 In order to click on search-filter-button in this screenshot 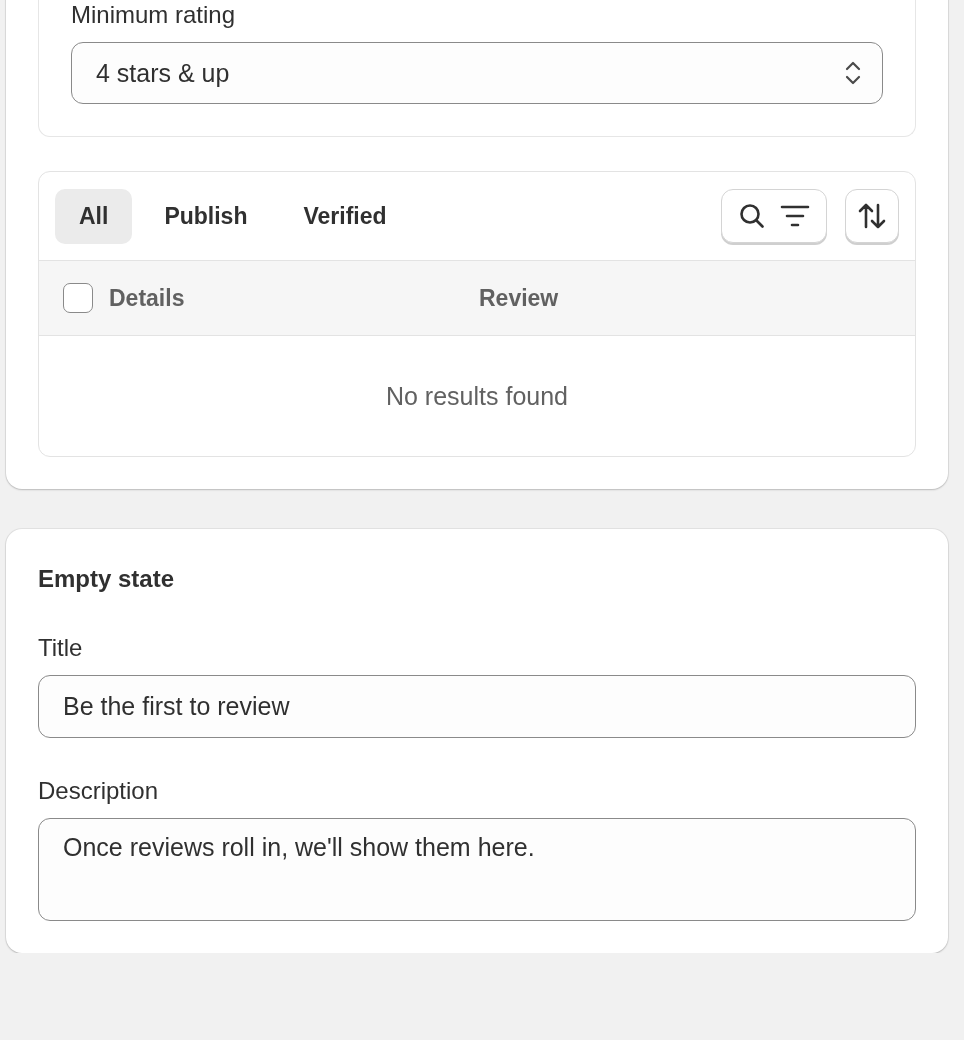, I will do `click(774, 216)`.